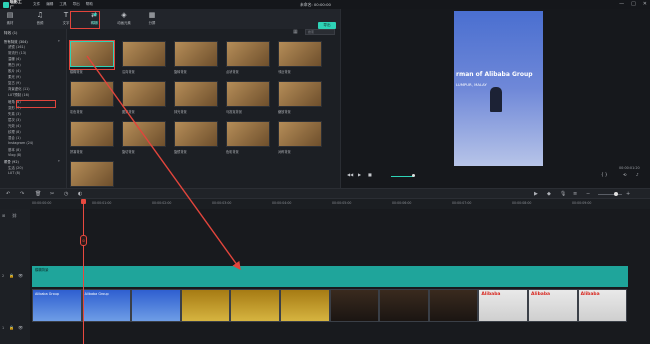 Image resolution: width=650 pixels, height=344 pixels. What do you see at coordinates (645, 4) in the screenshot?
I see `close-icon: ✕` at bounding box center [645, 4].